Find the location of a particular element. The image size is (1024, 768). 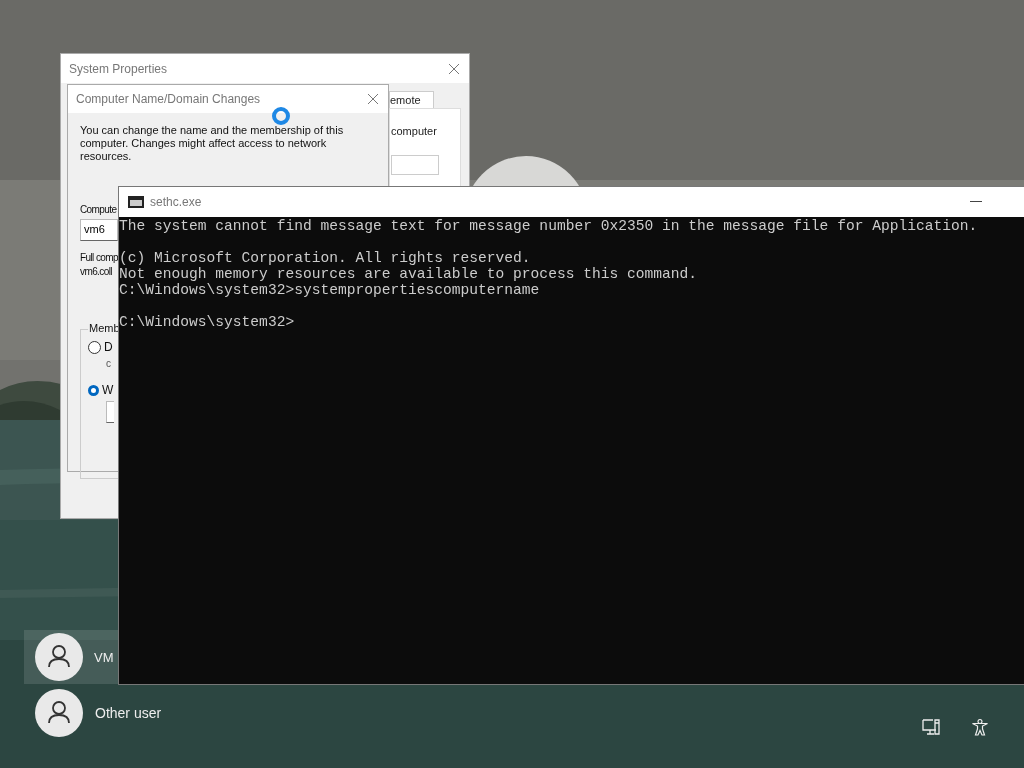

tab: emote is located at coordinates (411, 99).